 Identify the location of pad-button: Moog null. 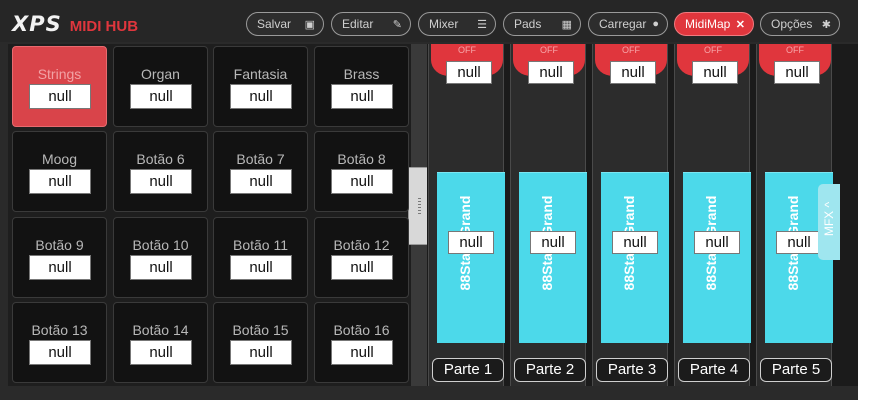
(59, 171).